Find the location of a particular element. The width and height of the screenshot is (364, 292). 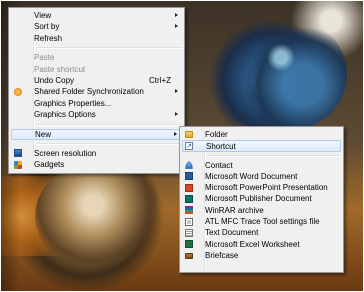

menu-item-label: Microsoft Excel Worksheet is located at coordinates (252, 244).